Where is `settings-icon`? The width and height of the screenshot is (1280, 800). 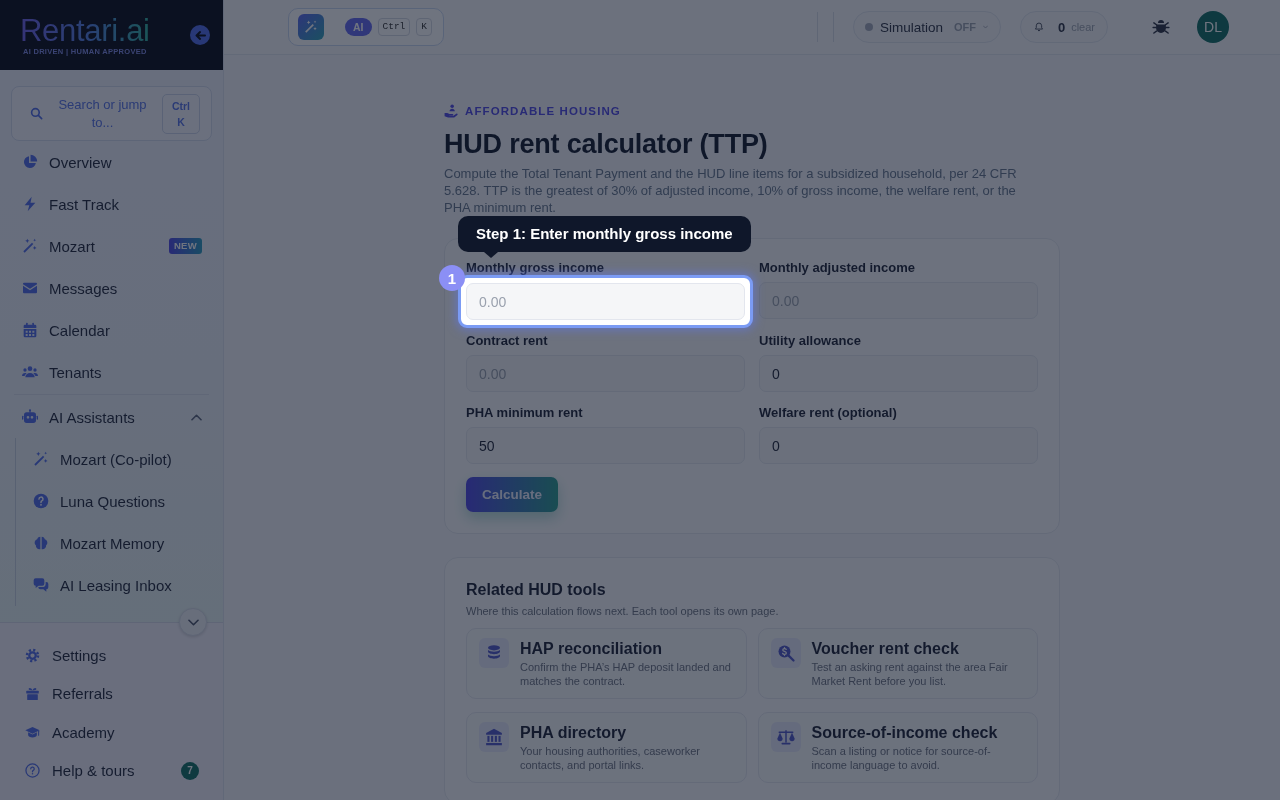
settings-icon is located at coordinates (32, 655).